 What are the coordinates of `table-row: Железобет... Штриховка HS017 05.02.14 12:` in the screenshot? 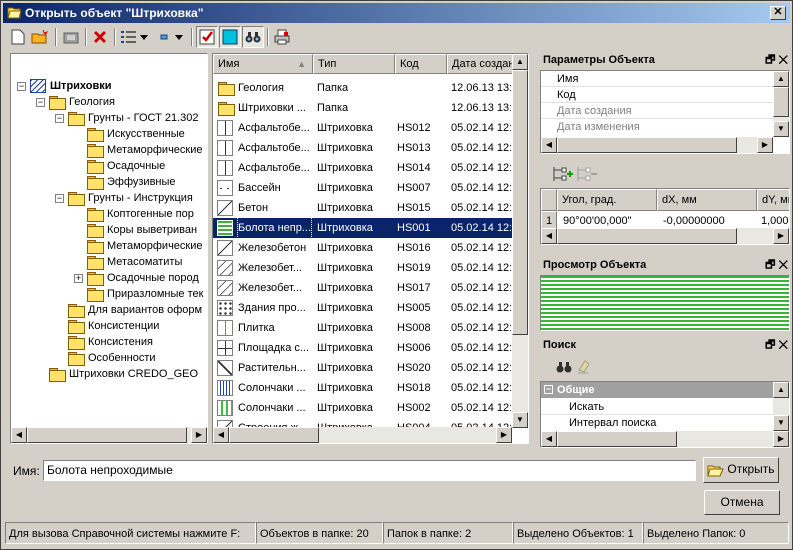 It's located at (362, 288).